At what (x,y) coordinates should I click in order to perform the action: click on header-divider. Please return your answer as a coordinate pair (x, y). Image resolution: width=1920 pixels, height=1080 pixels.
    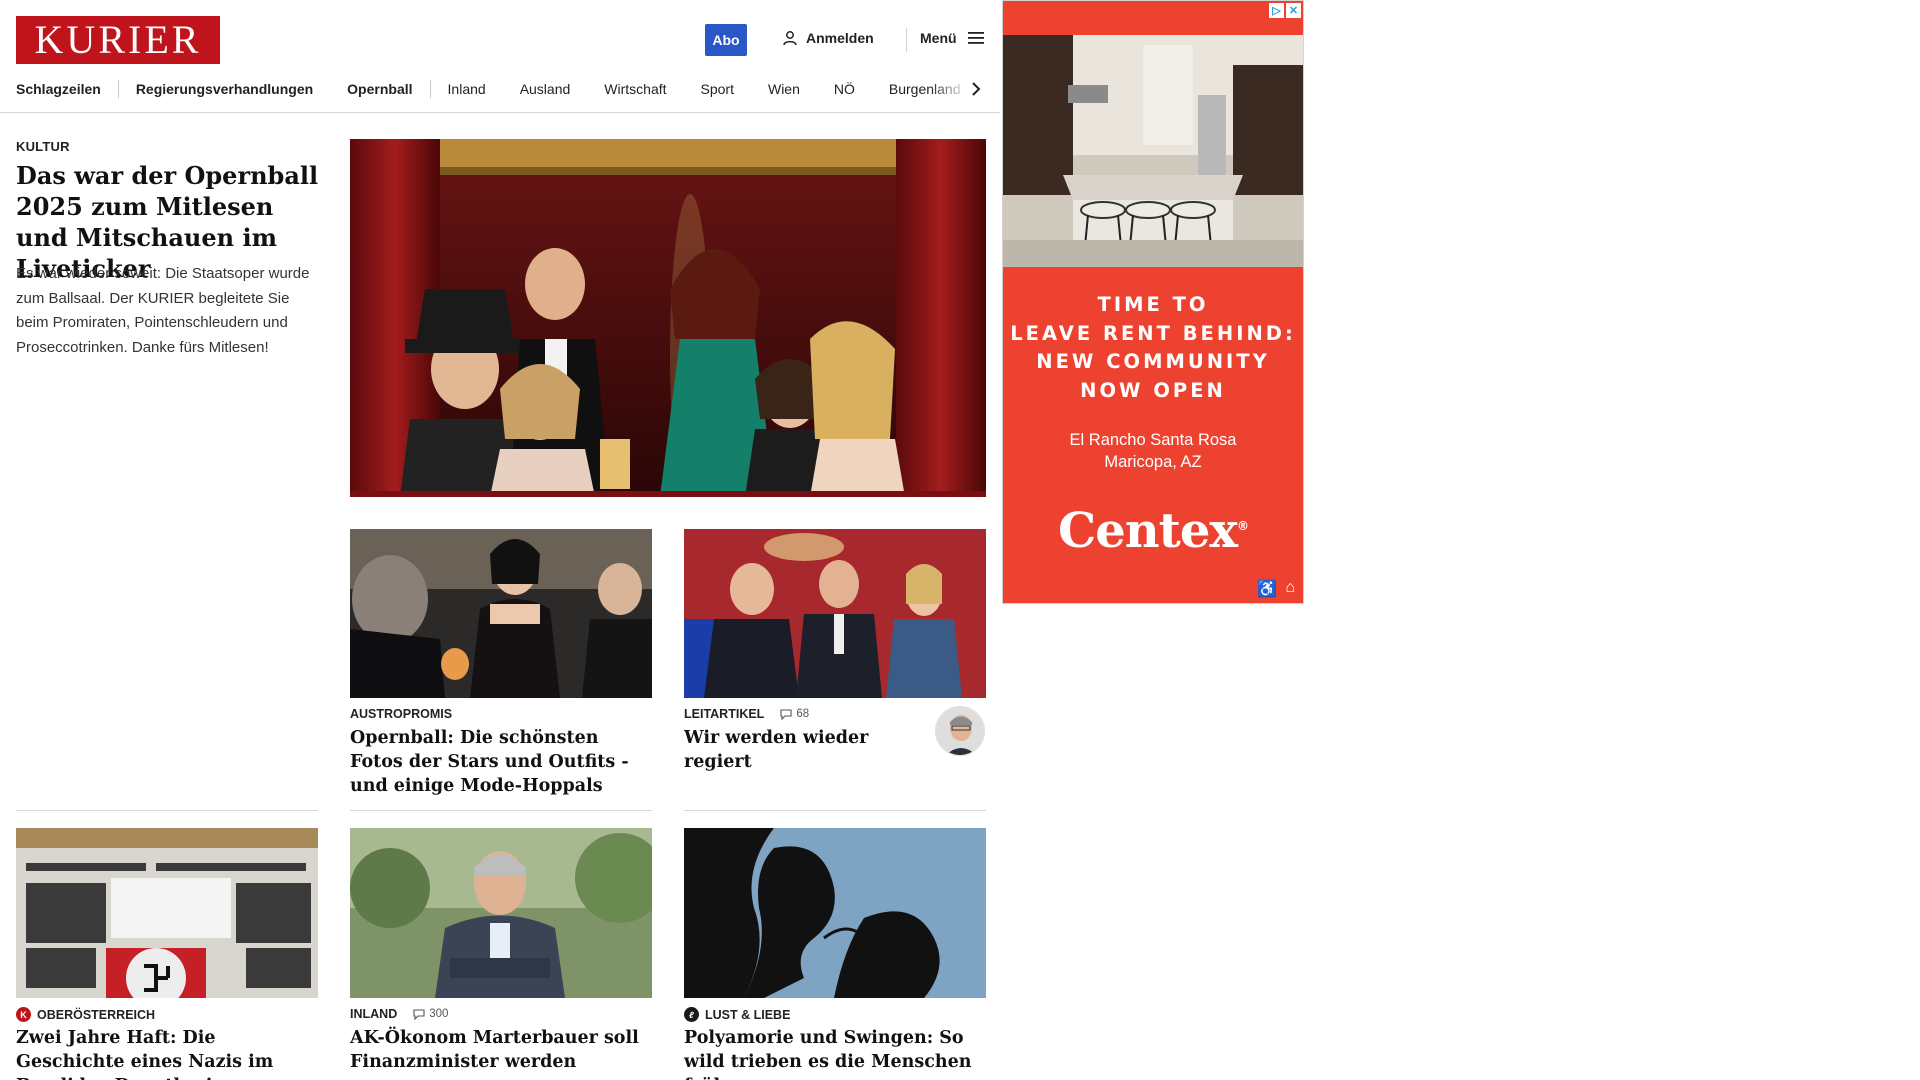
    Looking at the image, I should click on (906, 40).